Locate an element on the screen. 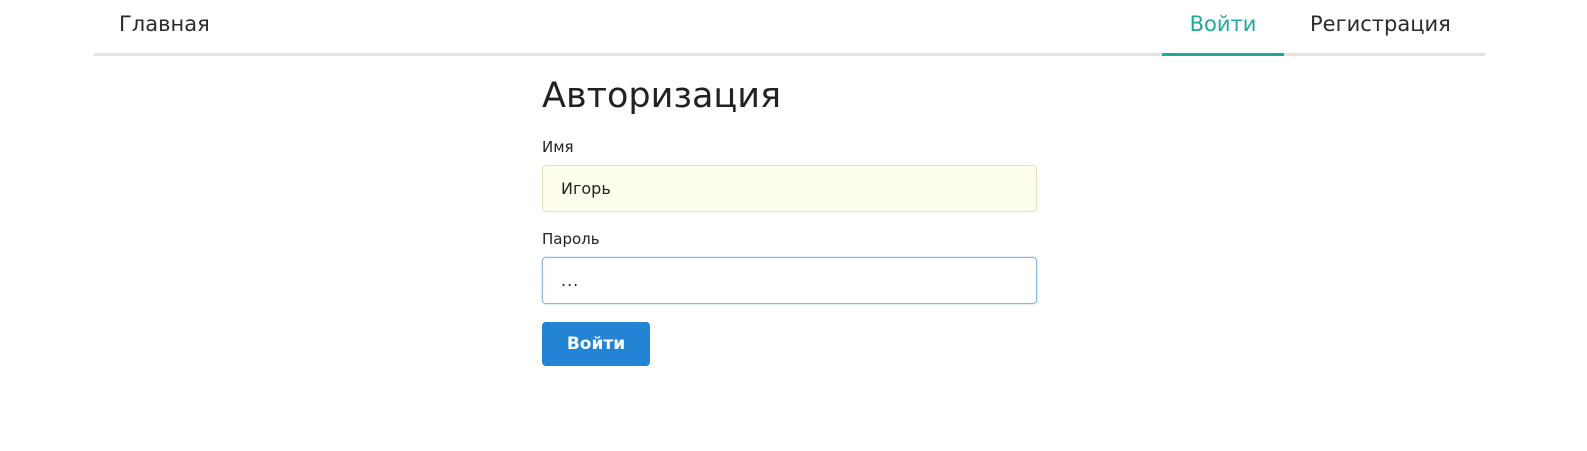 Image resolution: width=1587 pixels, height=451 pixels. nav-home-link: Главная is located at coordinates (164, 26).